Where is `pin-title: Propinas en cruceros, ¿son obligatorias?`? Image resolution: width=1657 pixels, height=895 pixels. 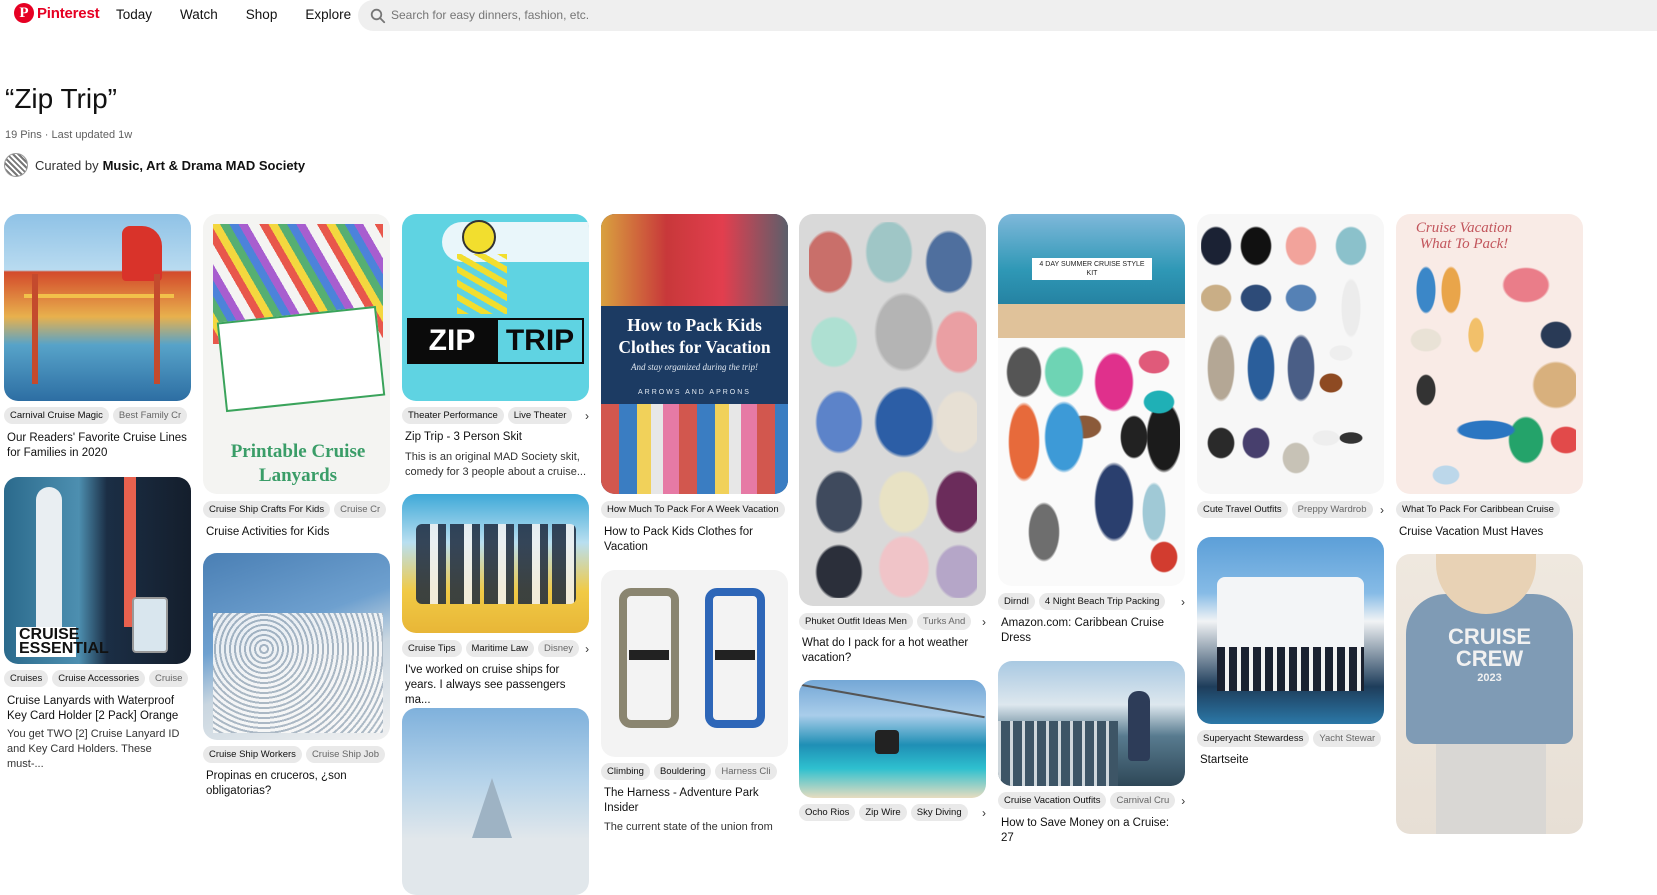 pin-title: Propinas en cruceros, ¿son obligatorias? is located at coordinates (297, 784).